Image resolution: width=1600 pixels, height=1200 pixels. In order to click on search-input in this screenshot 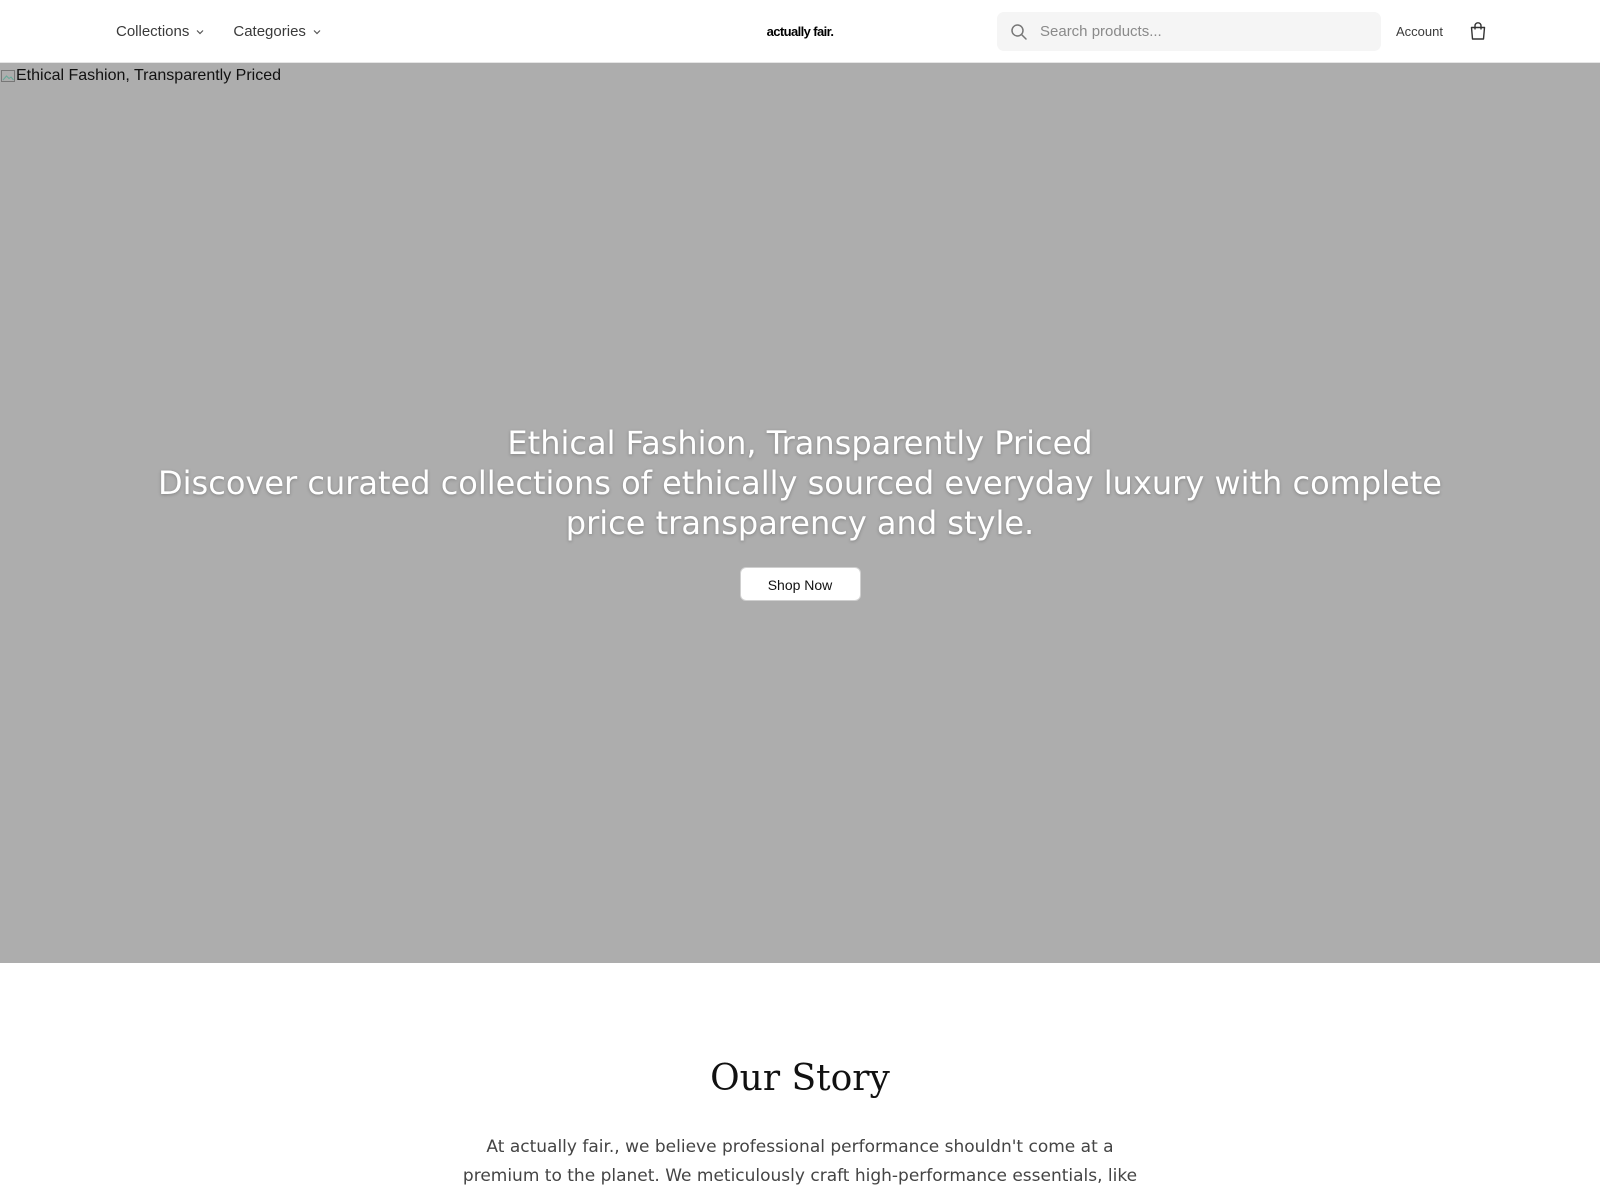, I will do `click(1198, 31)`.